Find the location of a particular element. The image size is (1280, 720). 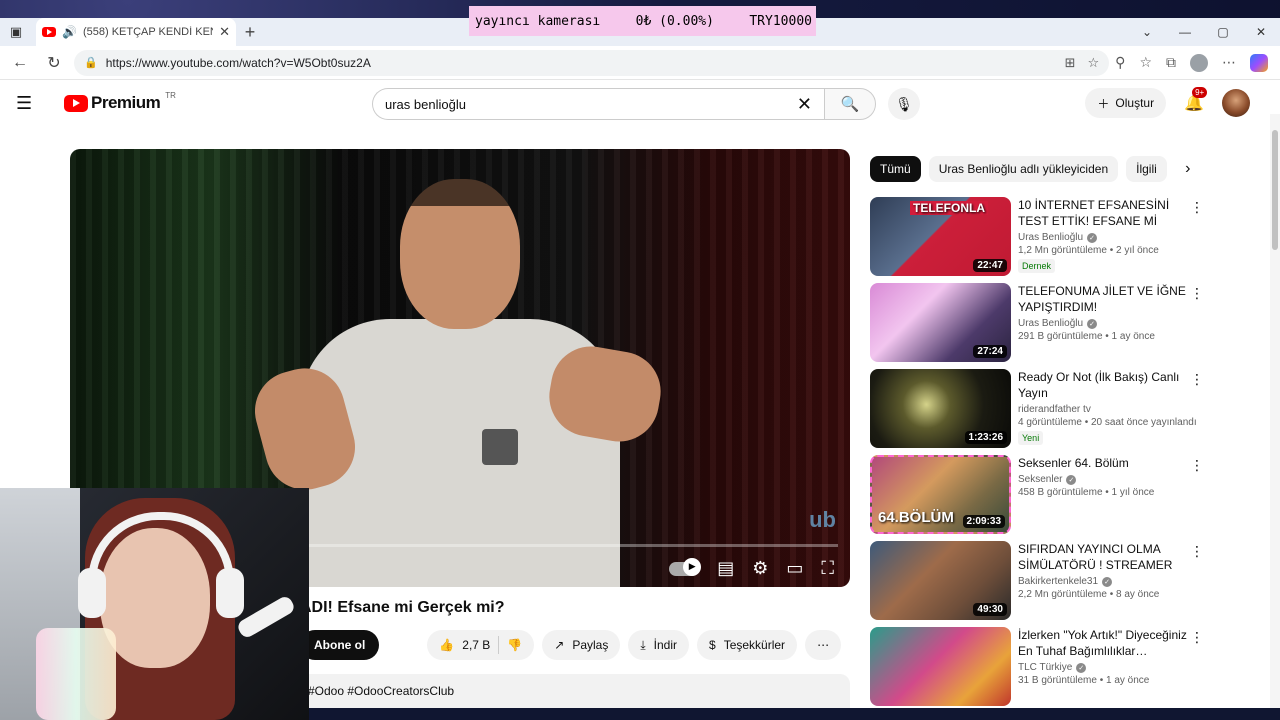

lock-icon: 🔒 is located at coordinates (91, 62).